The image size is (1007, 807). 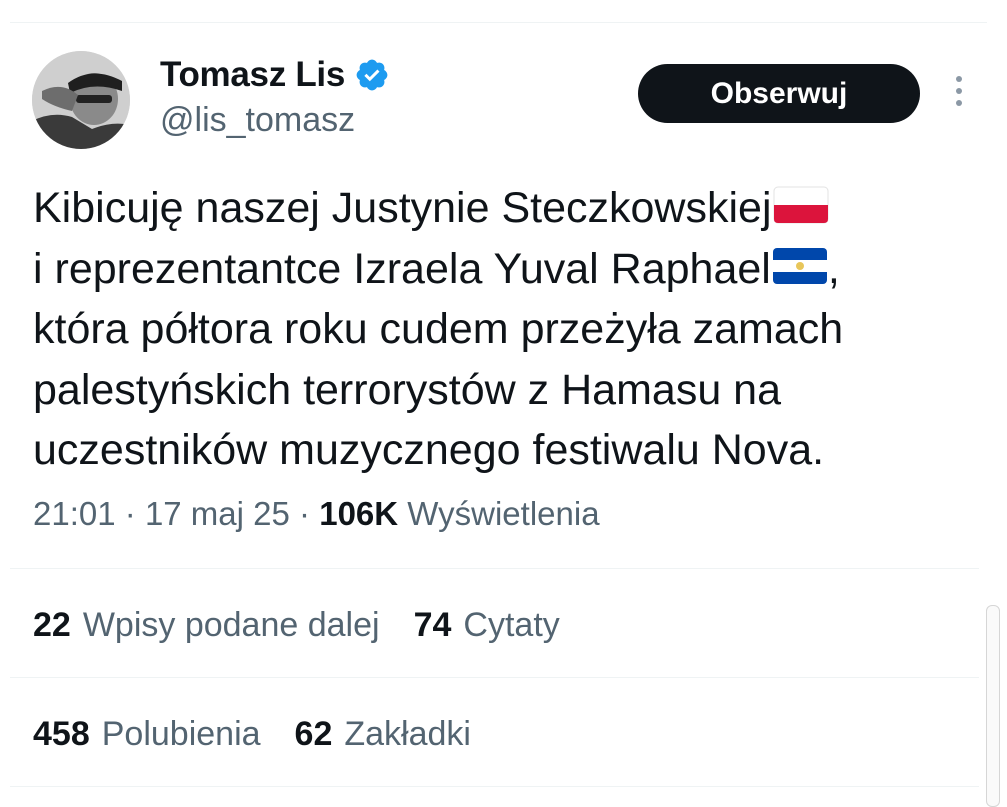 I want to click on stats-row-engagement: 458 Polubienia 62 Zakładki, so click(x=252, y=734).